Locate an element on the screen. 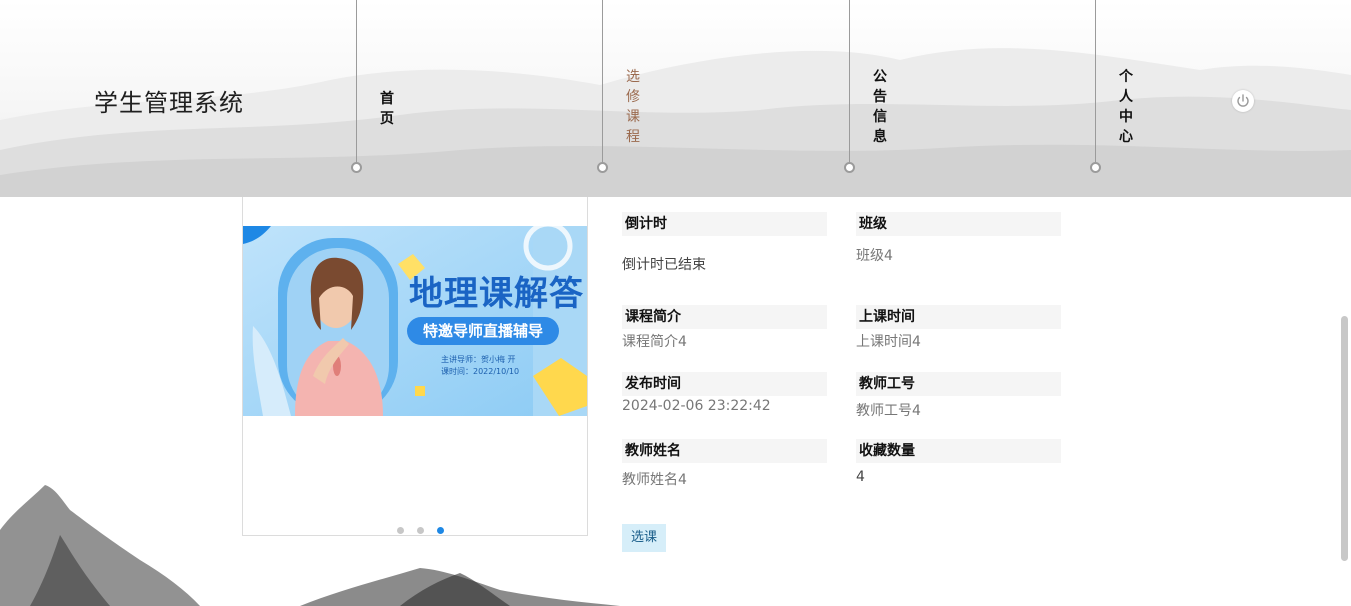 This screenshot has height=606, width=1351. field-label: 课程简介 is located at coordinates (724, 317).